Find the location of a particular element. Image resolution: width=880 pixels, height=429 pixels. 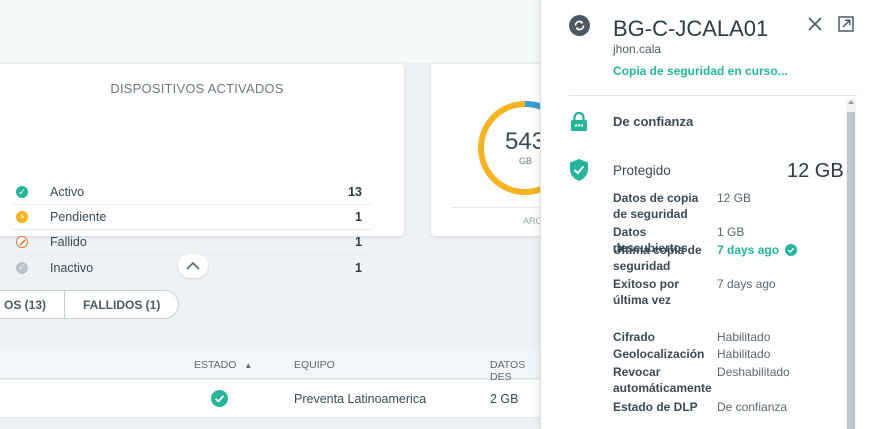

protected-size: 12 GB is located at coordinates (815, 171).